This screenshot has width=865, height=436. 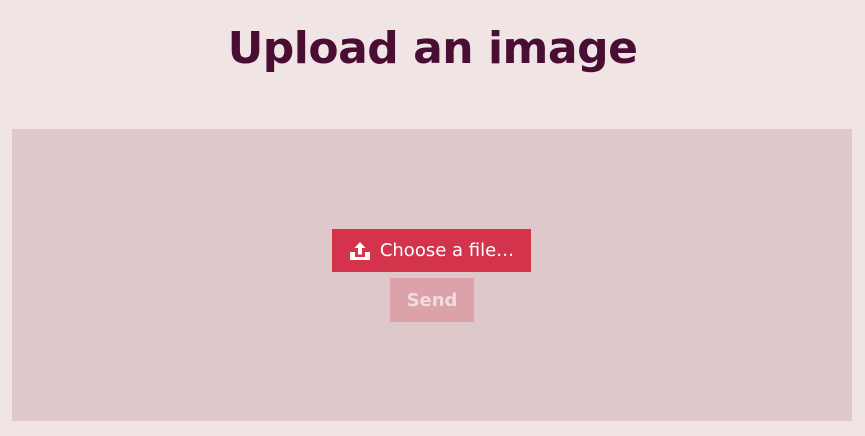 I want to click on send-button: Send, so click(x=432, y=300).